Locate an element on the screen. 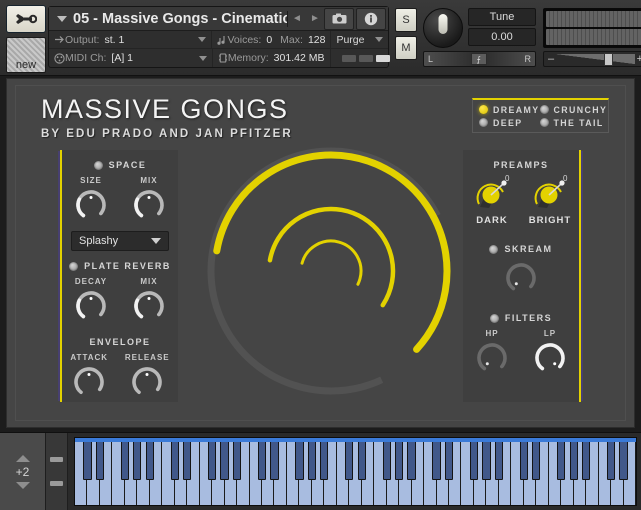 The width and height of the screenshot is (641, 510). chevron-down-icon is located at coordinates (156, 241).